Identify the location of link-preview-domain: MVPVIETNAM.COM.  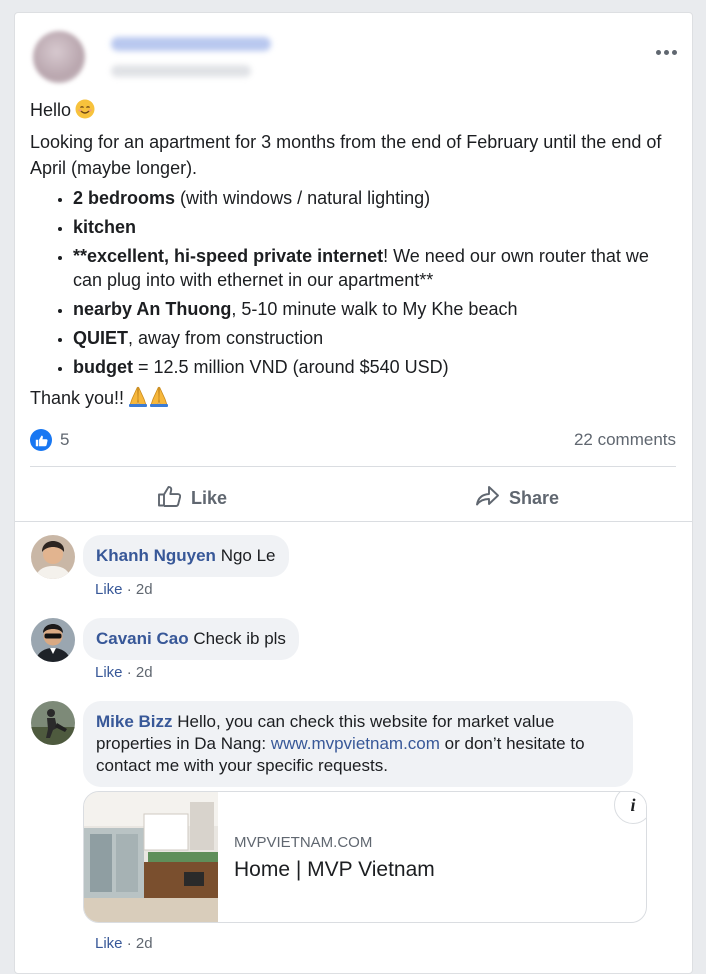
(303, 842).